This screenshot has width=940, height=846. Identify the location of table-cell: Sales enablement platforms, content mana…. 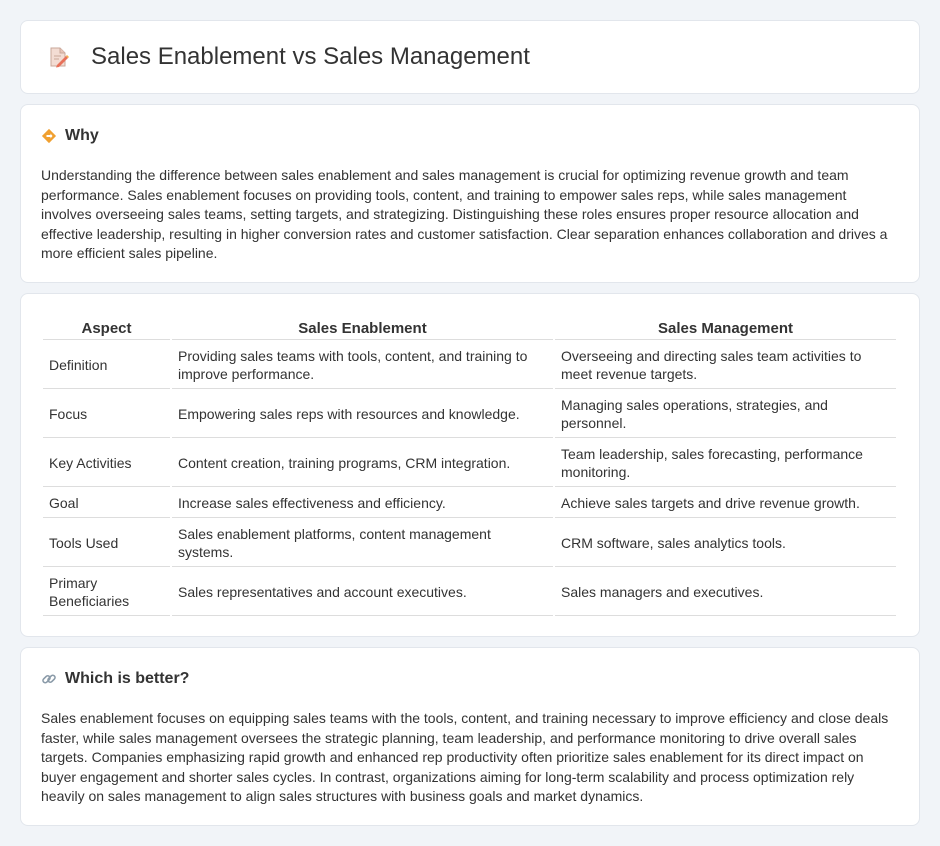
(362, 543).